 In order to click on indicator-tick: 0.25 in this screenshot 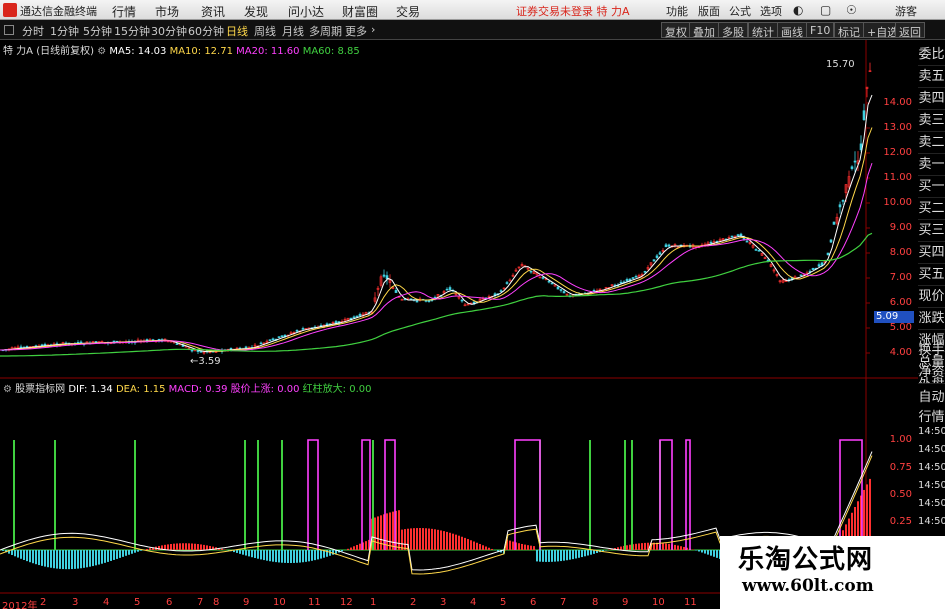, I will do `click(900, 521)`.